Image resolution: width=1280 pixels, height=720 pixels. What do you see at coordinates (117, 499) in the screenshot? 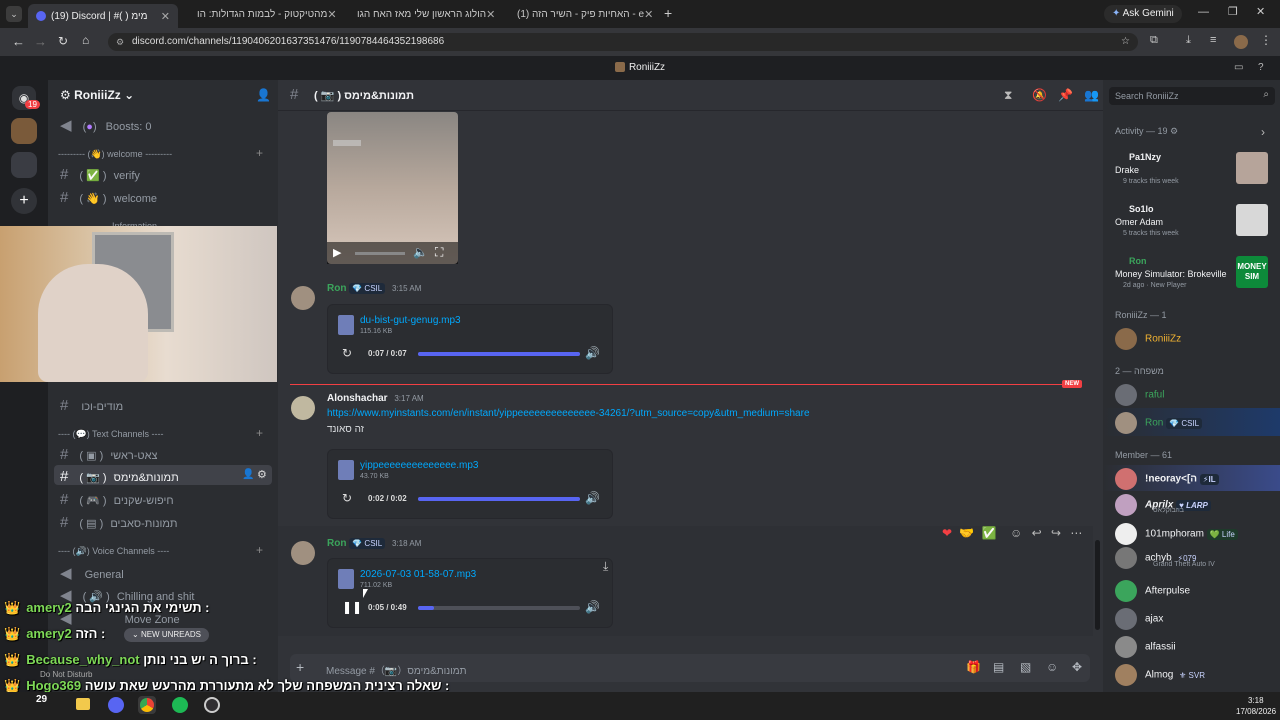
I see `channel-search-players: # ( 🎮 ) חיפוש-שקנים` at bounding box center [117, 499].